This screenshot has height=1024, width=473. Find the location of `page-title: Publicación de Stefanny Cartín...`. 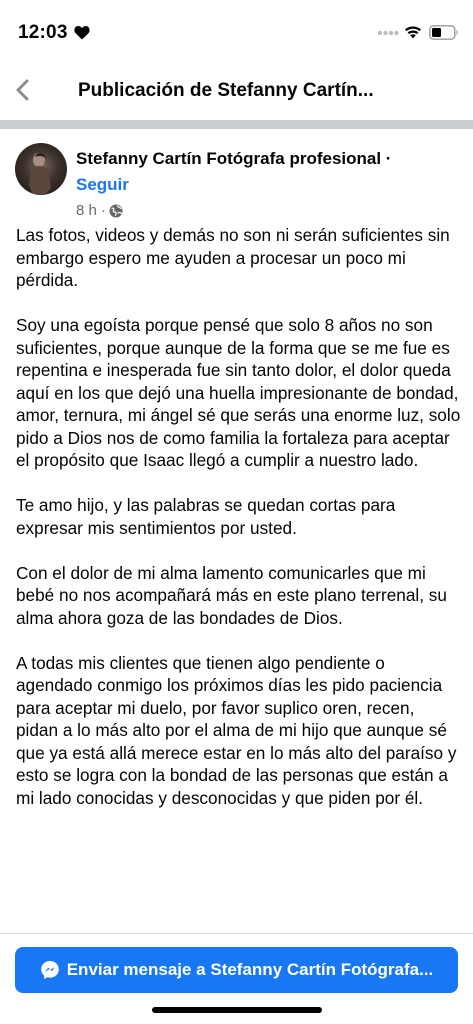

page-title: Publicación de Stefanny Cartín... is located at coordinates (226, 90).